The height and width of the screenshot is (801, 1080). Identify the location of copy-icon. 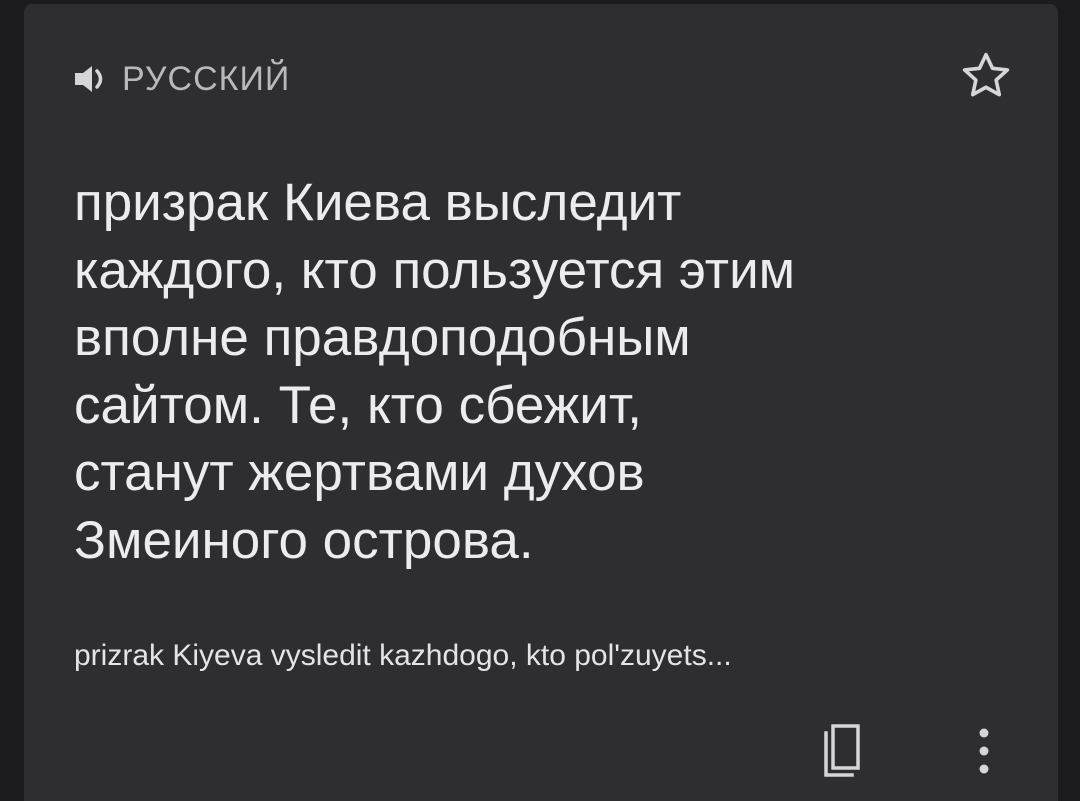
(842, 751).